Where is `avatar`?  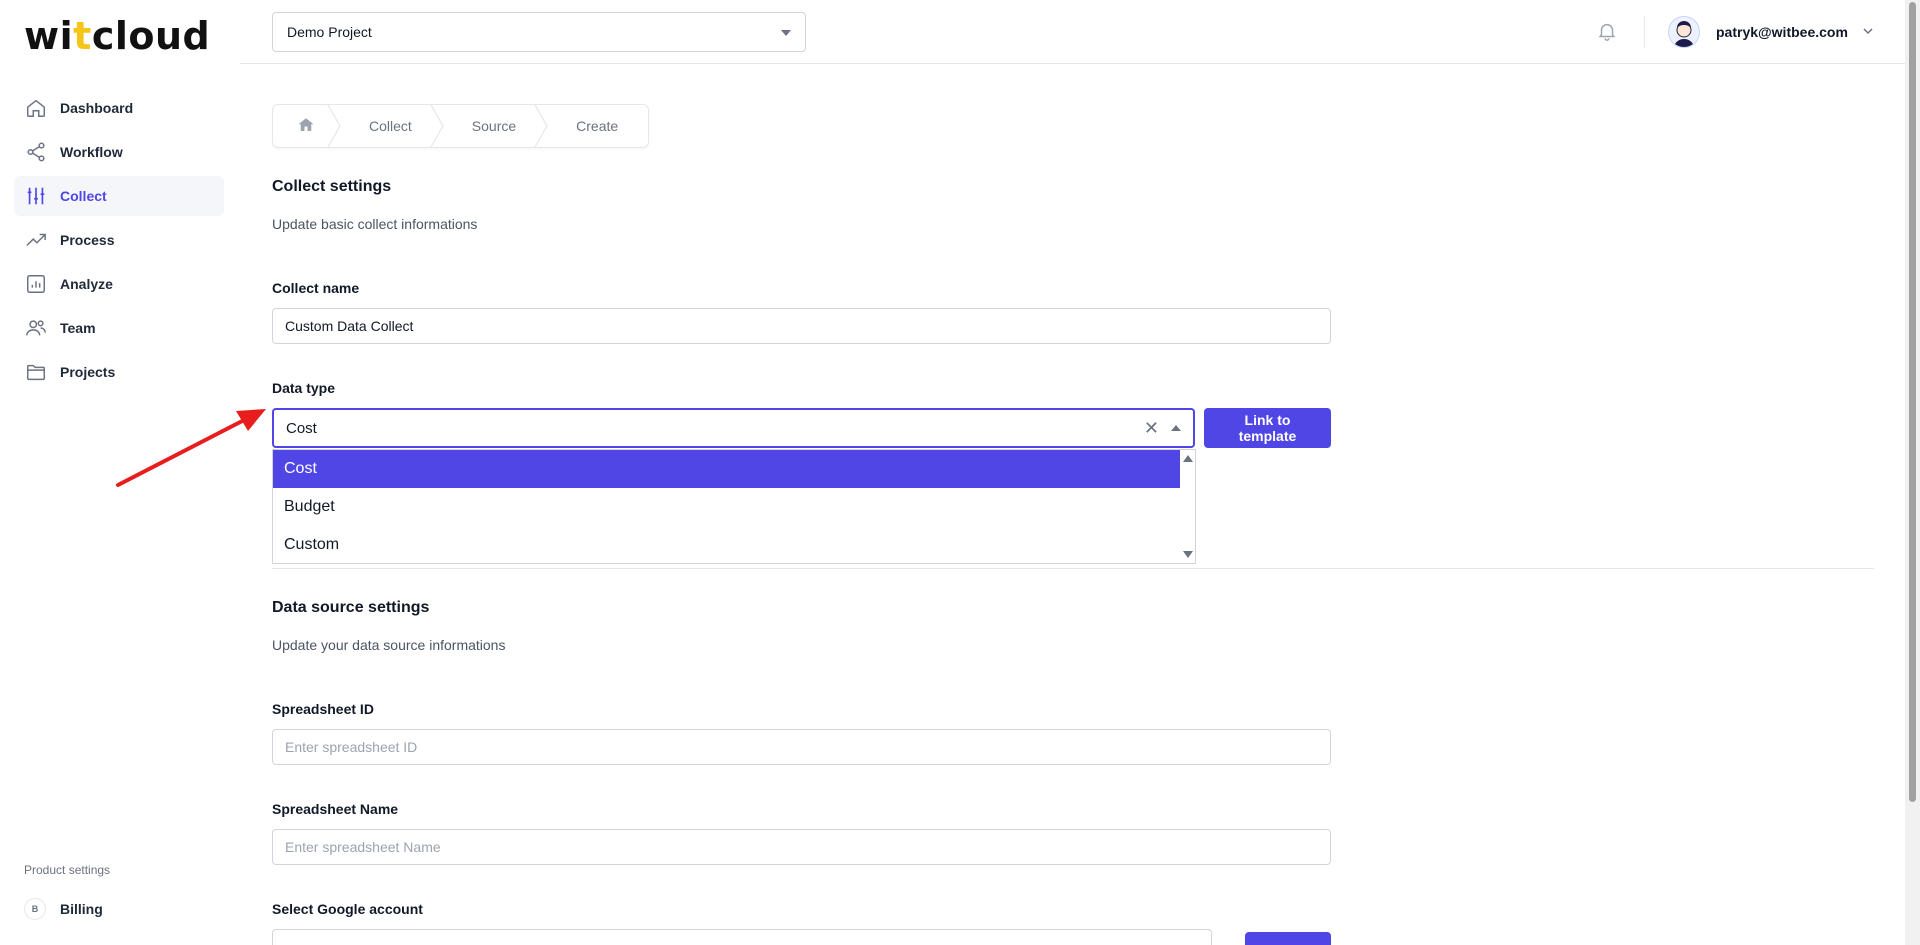
avatar is located at coordinates (1684, 32).